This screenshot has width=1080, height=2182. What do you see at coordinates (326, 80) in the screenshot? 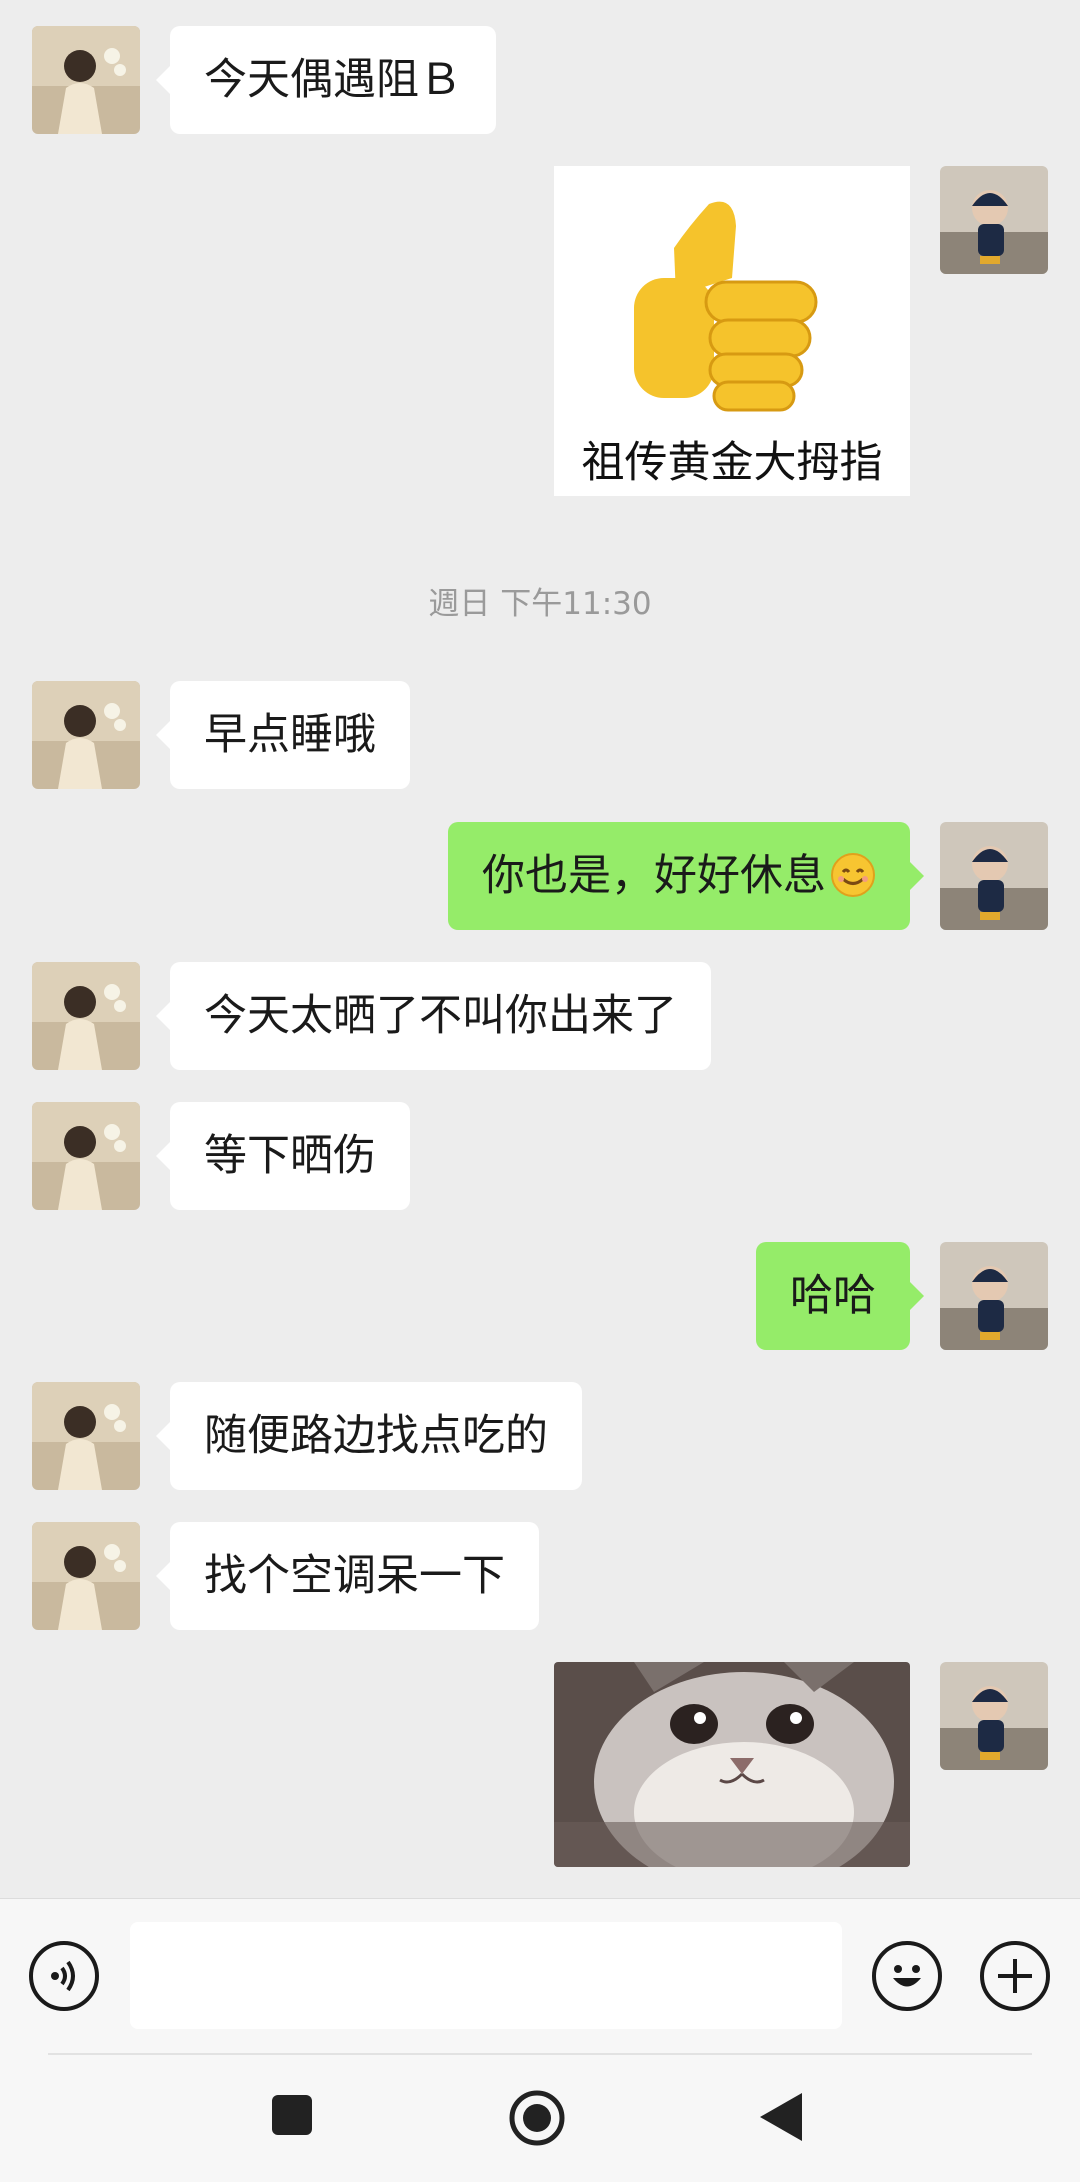
I see `message-bubble: 今天偶遇阻Ｂ` at bounding box center [326, 80].